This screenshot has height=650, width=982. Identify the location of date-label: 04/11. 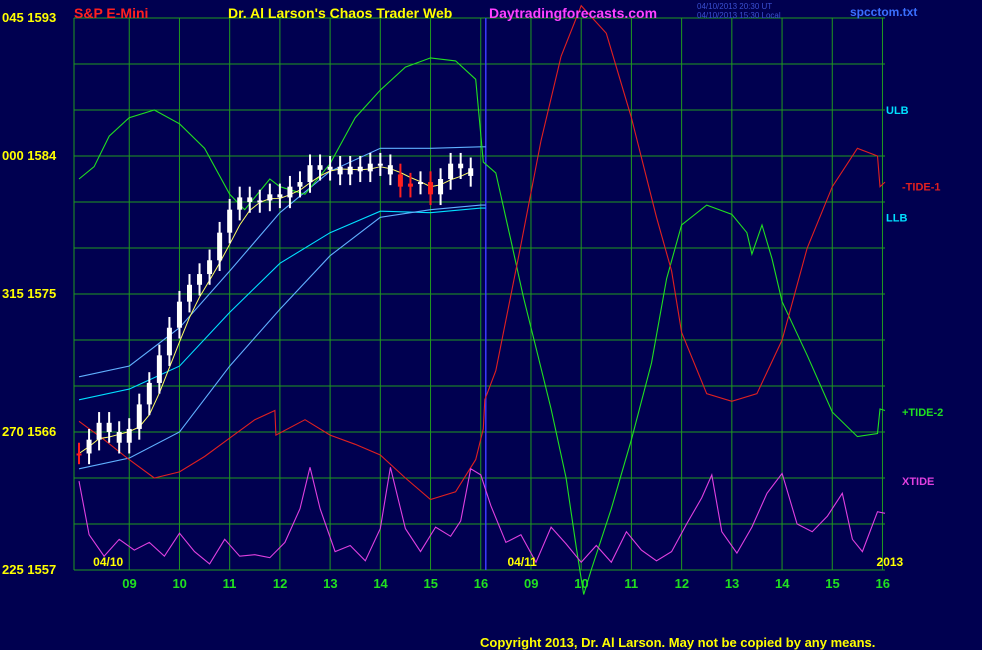
(522, 562).